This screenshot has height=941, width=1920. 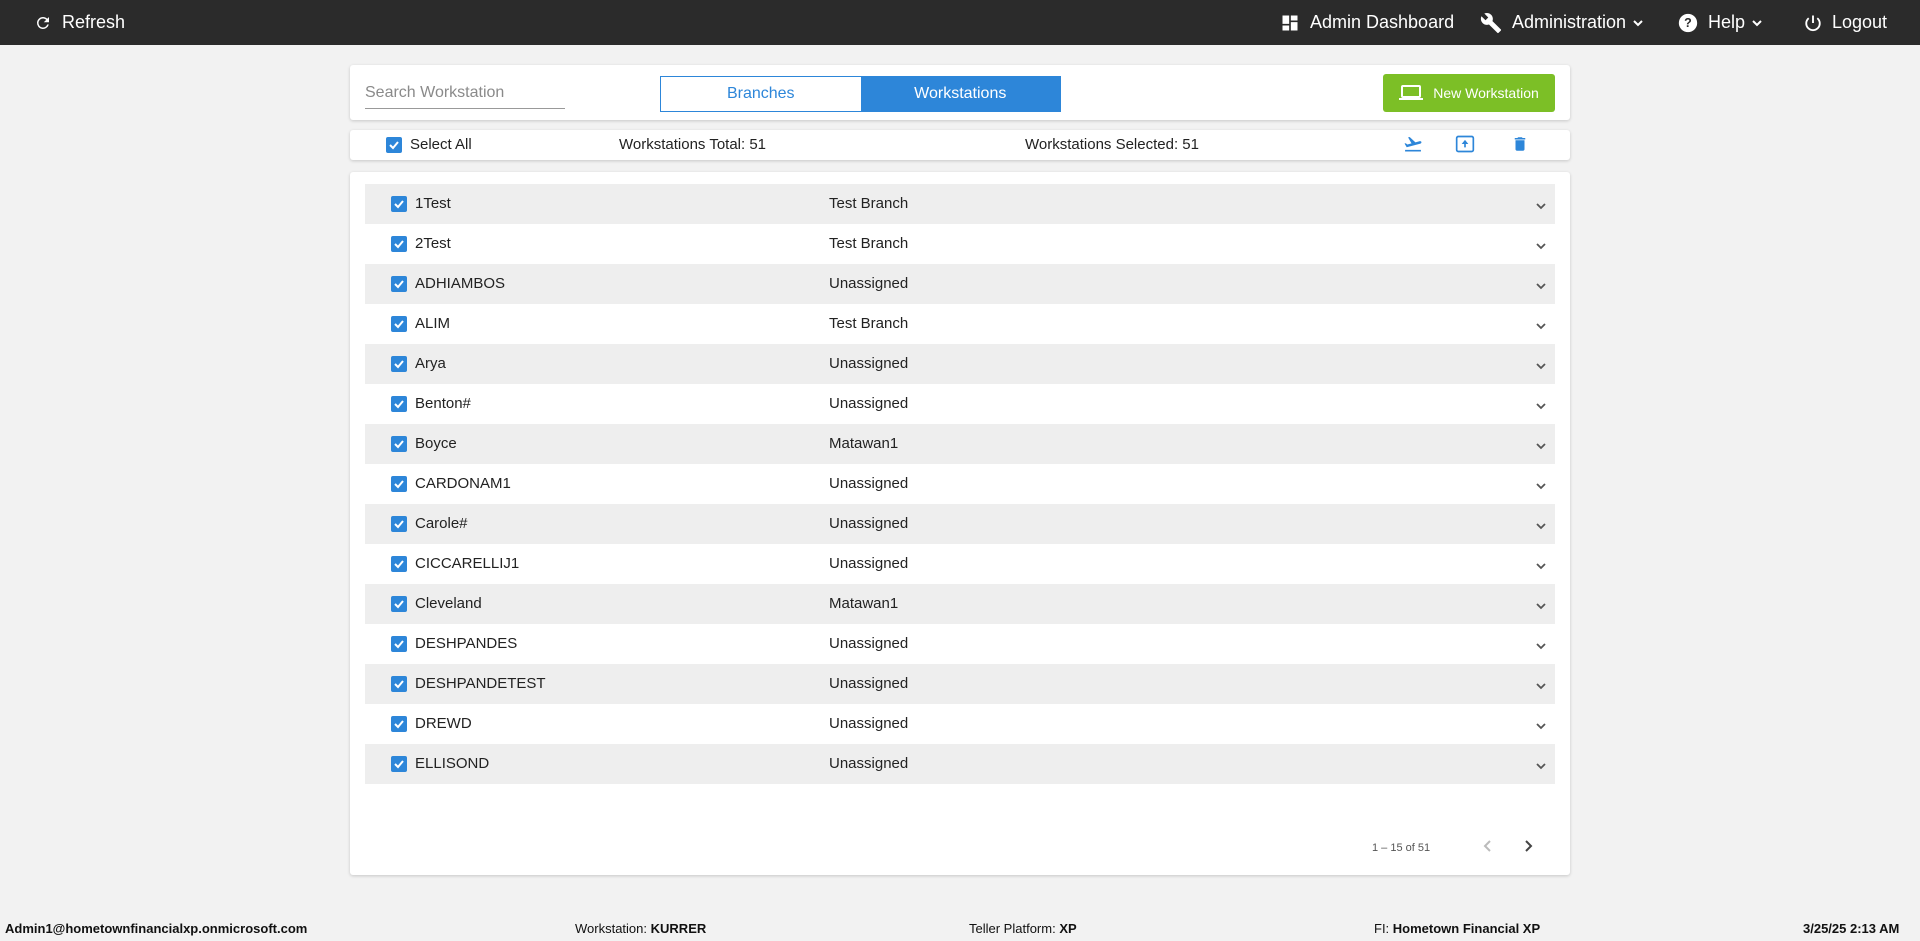 I want to click on new-workstation-button: New Workstation, so click(x=1469, y=93).